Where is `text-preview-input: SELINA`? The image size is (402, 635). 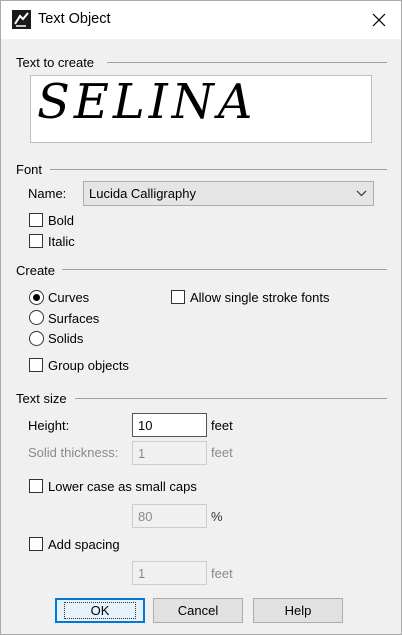 text-preview-input: SELINA is located at coordinates (201, 108).